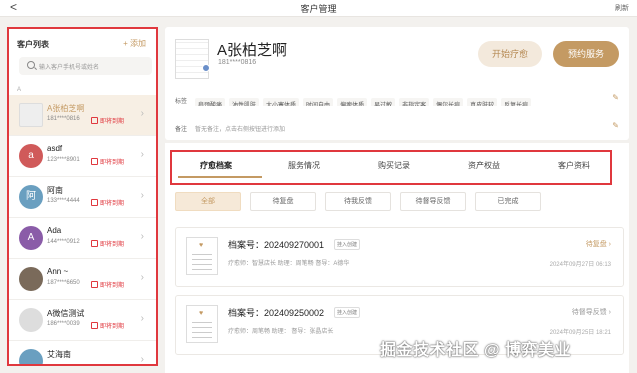  I want to click on top-bar: < 客户管理 刷新, so click(318, 8).